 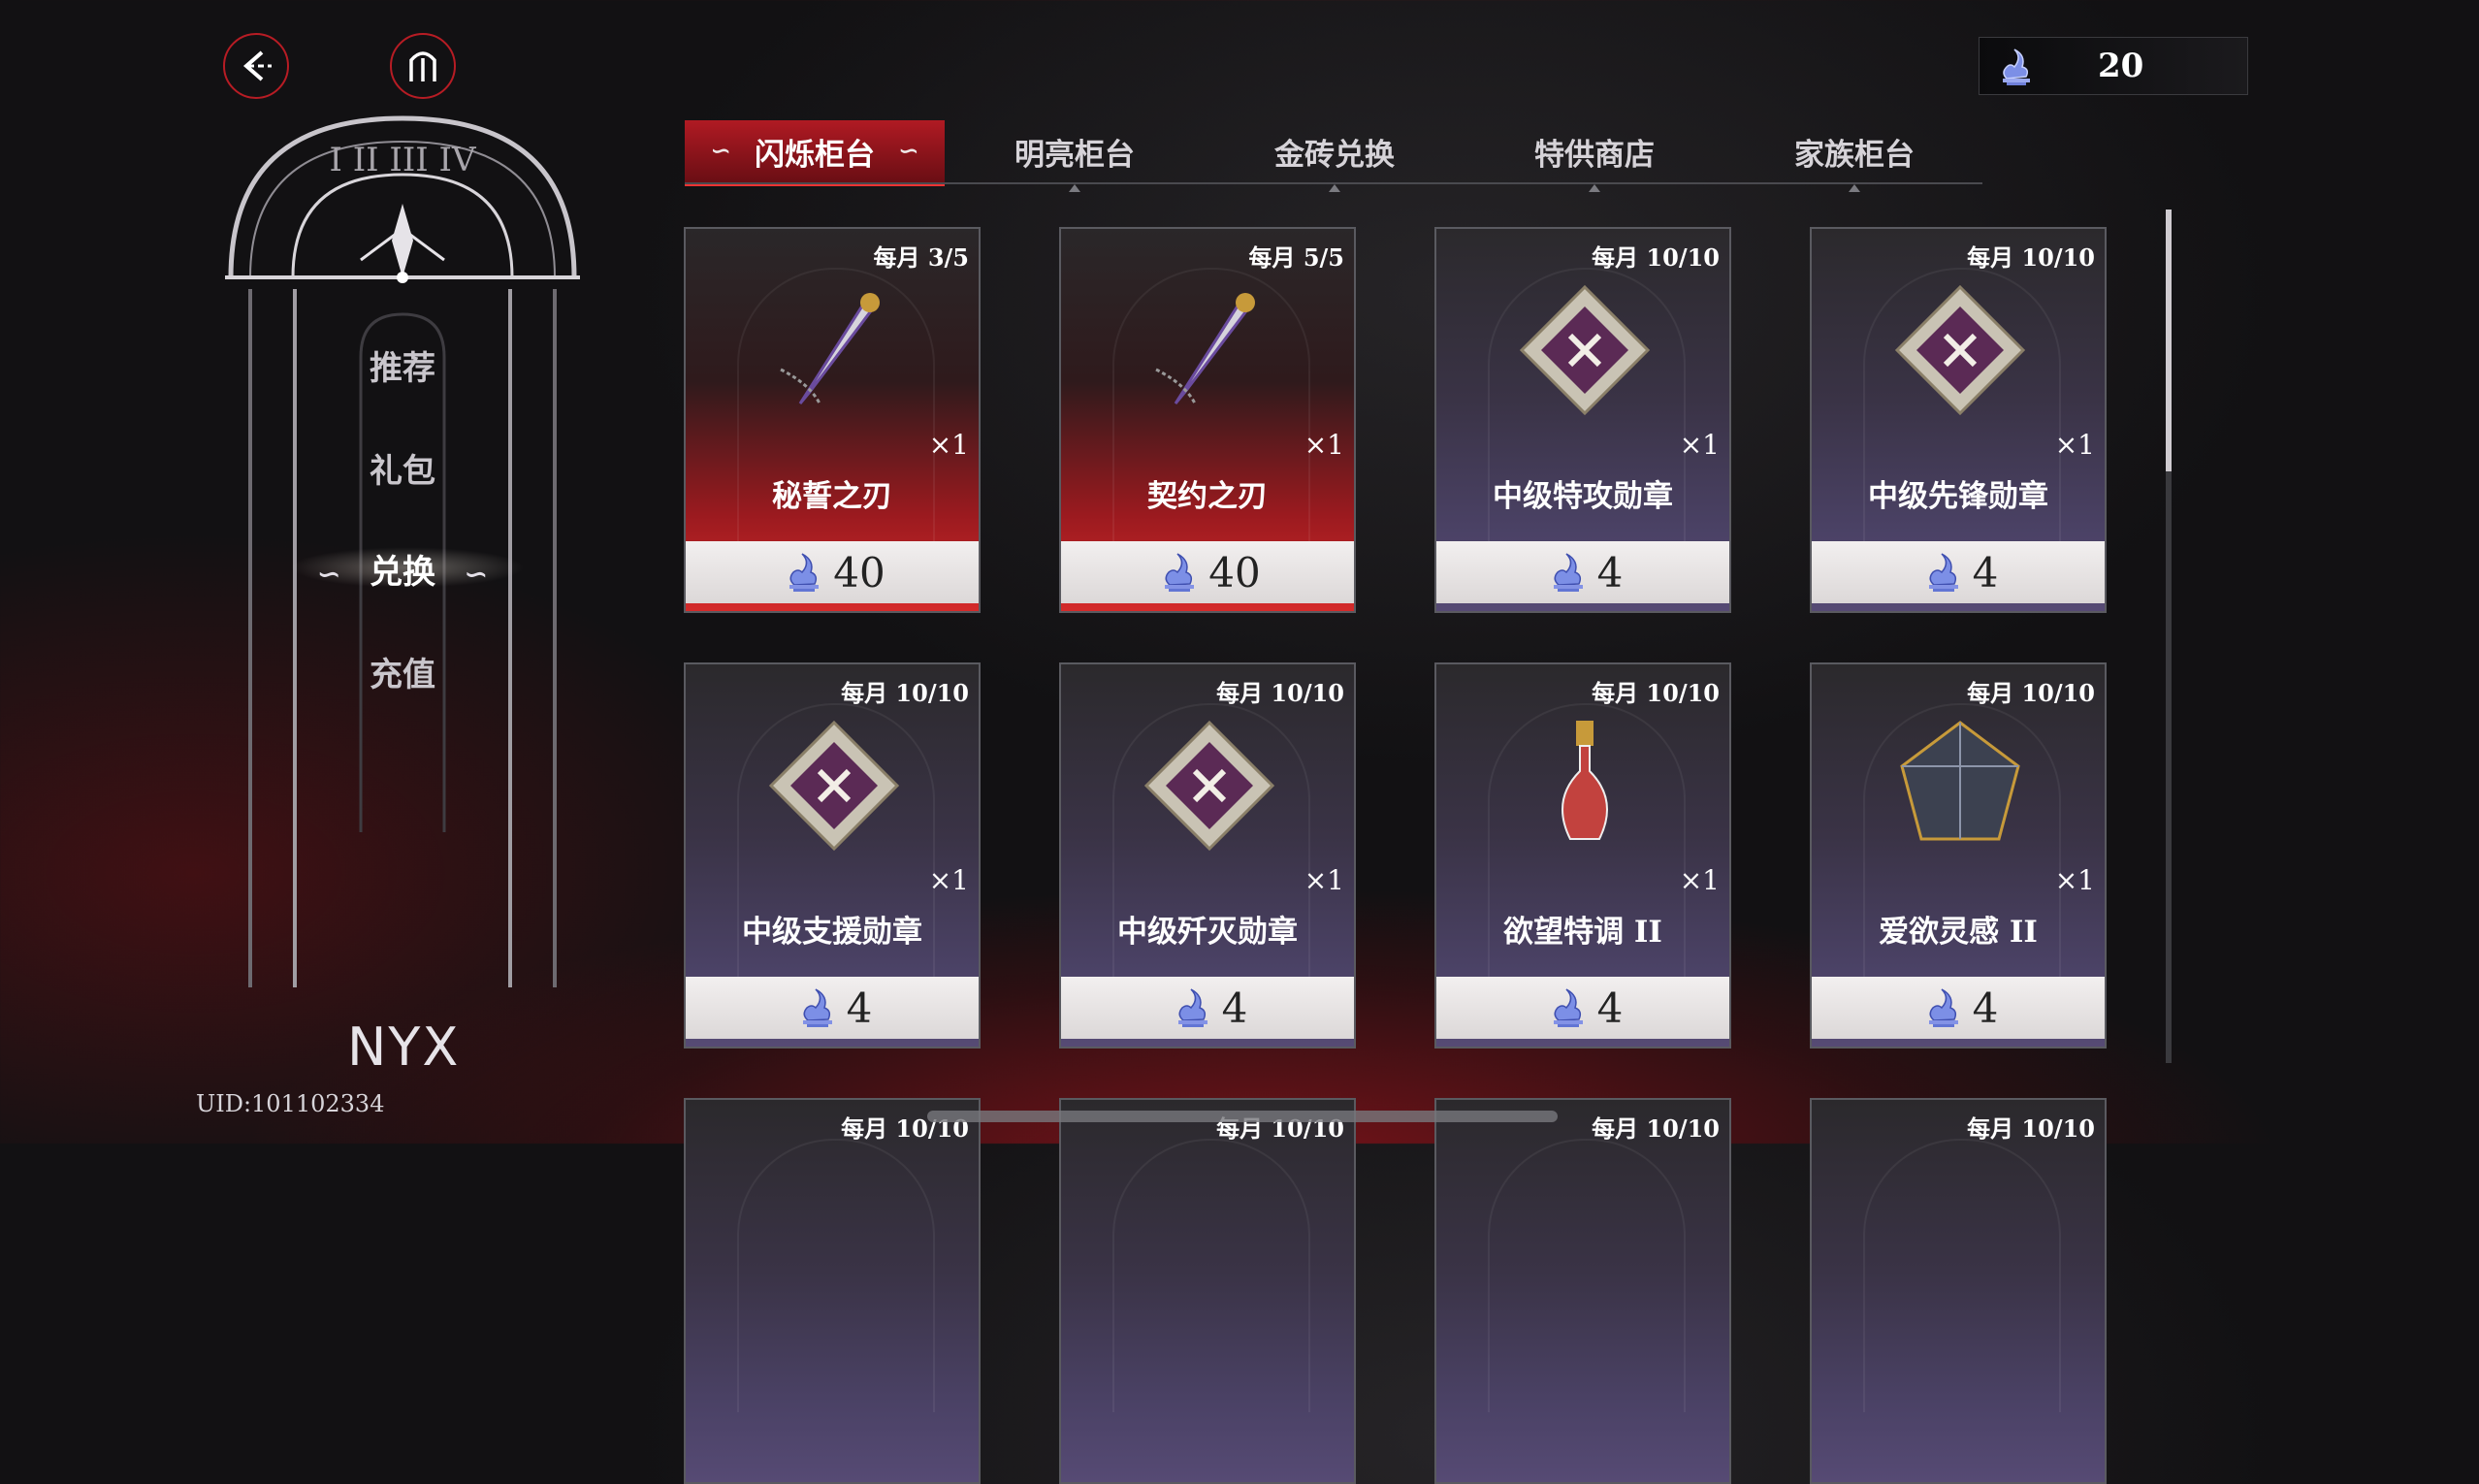 What do you see at coordinates (1958, 420) in the screenshot?
I see `shop-item-card: 每月 10/10 ×1 中级先锋勋章 4` at bounding box center [1958, 420].